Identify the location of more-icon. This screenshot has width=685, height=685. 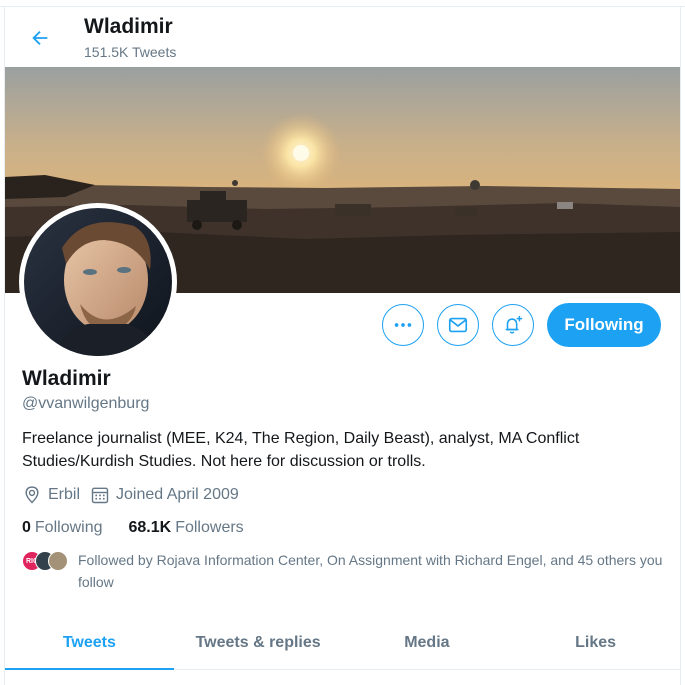
(403, 325).